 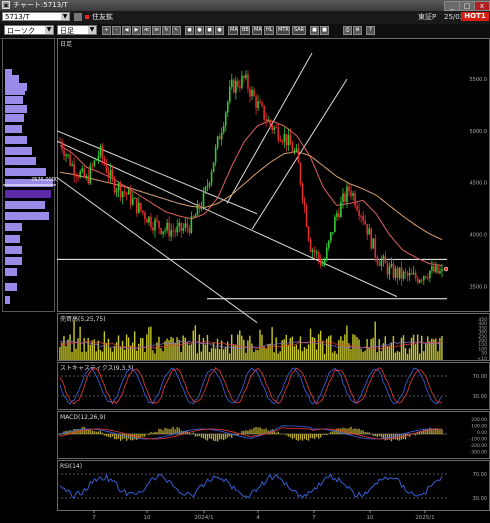 I want to click on indicator-icon-2: ●, so click(x=199, y=30).